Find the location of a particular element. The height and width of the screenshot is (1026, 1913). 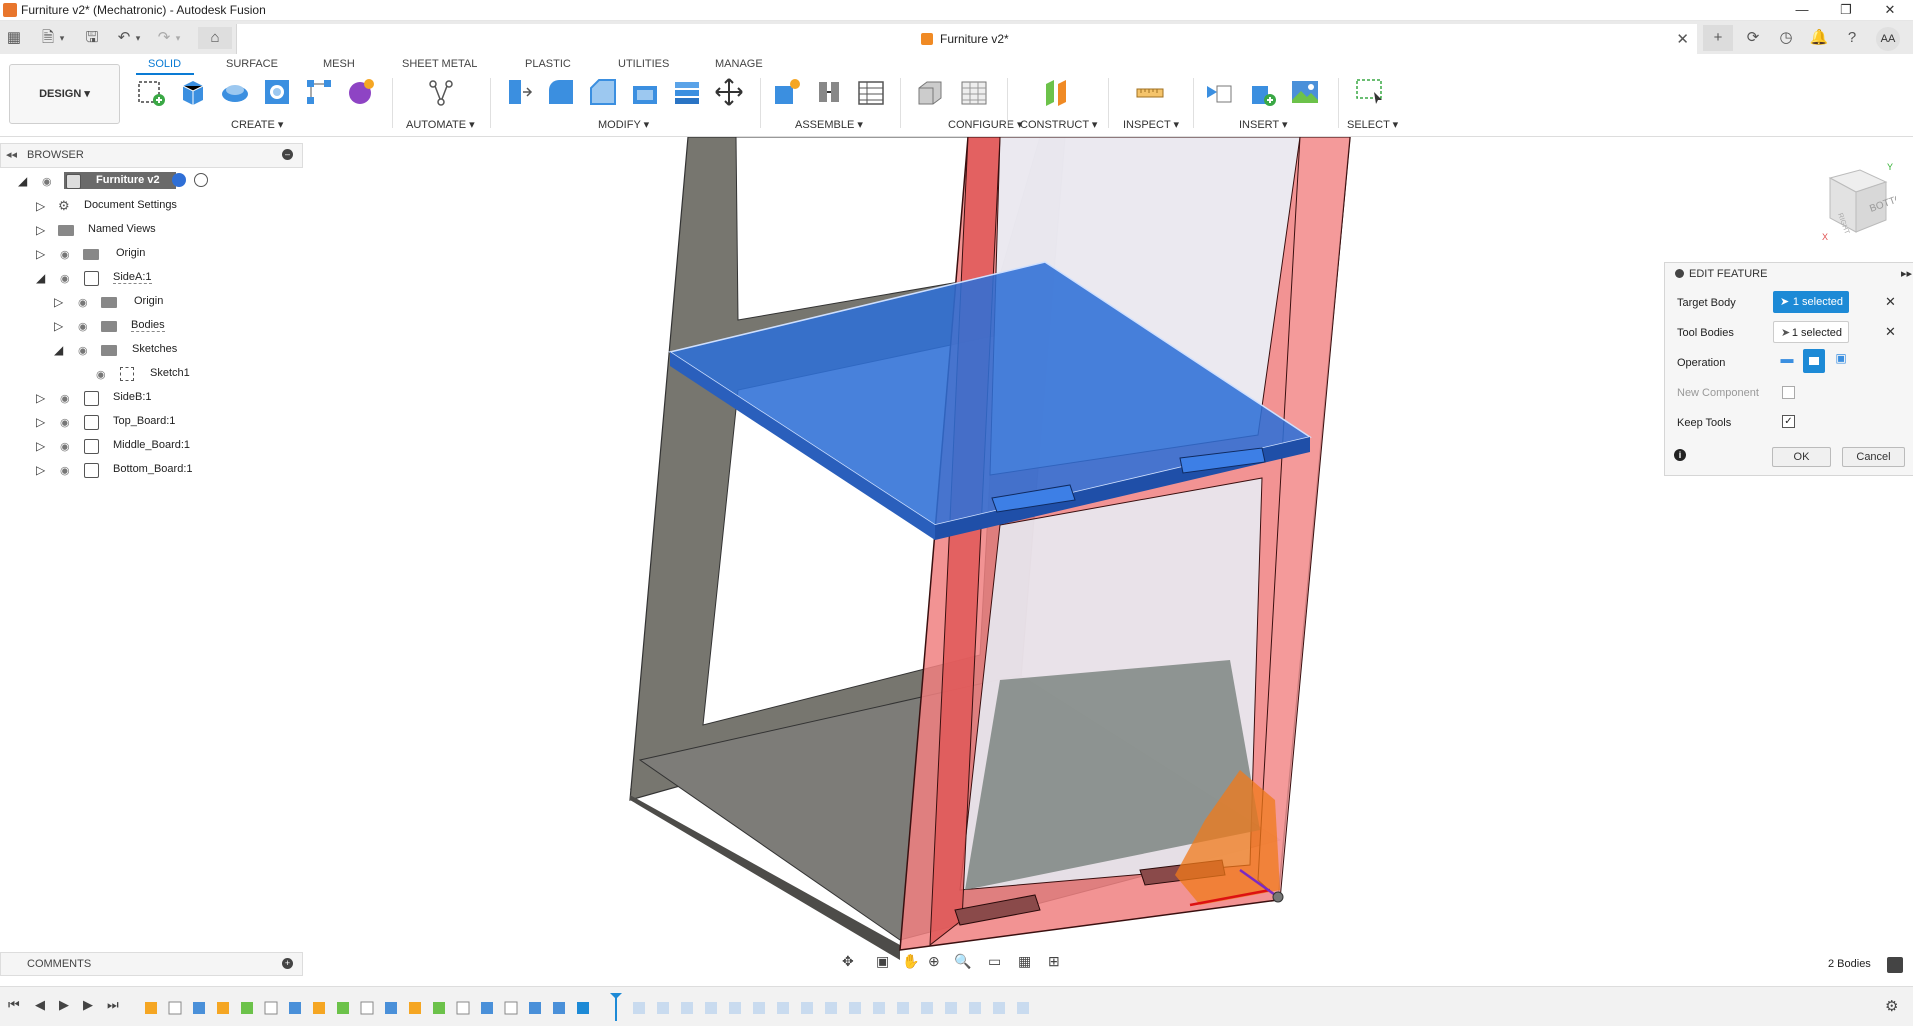

notifications-icon: 🔔 is located at coordinates (1819, 38).